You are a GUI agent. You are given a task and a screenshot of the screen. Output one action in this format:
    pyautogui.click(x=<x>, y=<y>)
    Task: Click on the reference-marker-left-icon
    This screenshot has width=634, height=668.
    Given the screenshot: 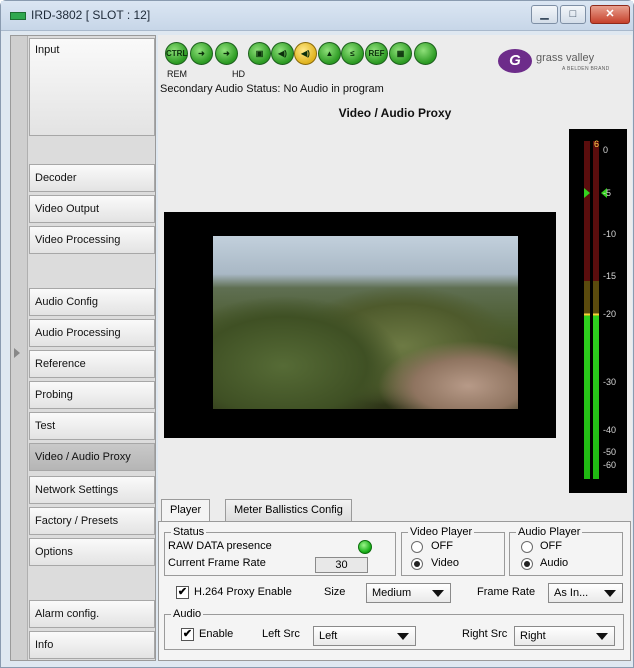 What is the action you would take?
    pyautogui.click(x=587, y=193)
    